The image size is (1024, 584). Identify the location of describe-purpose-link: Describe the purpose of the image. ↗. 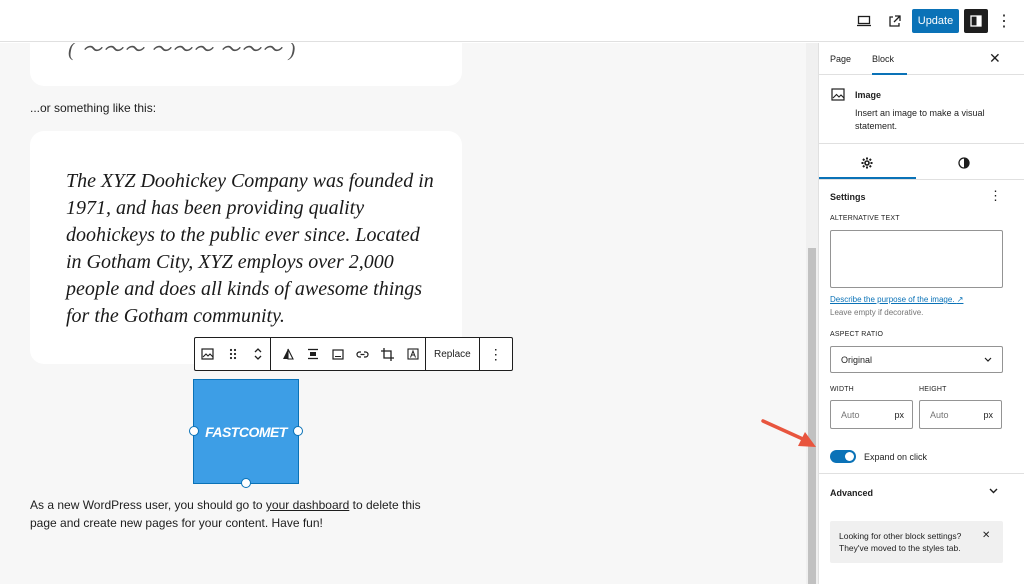
(896, 299).